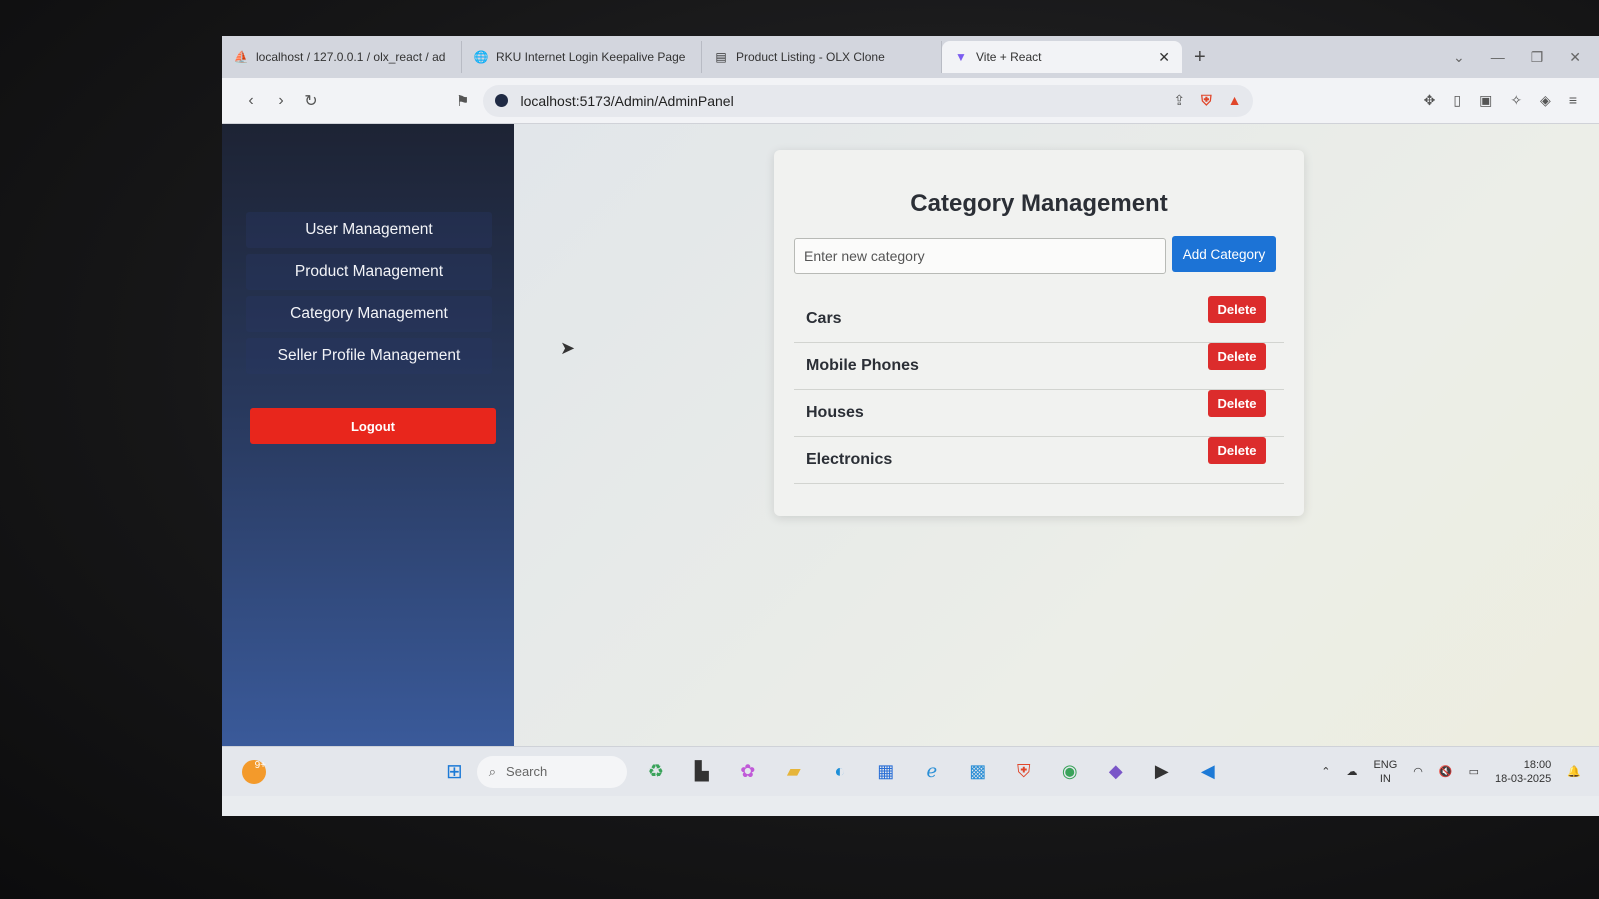 The image size is (1599, 899). Describe the element at coordinates (980, 256) in the screenshot. I see `new-category-input` at that location.